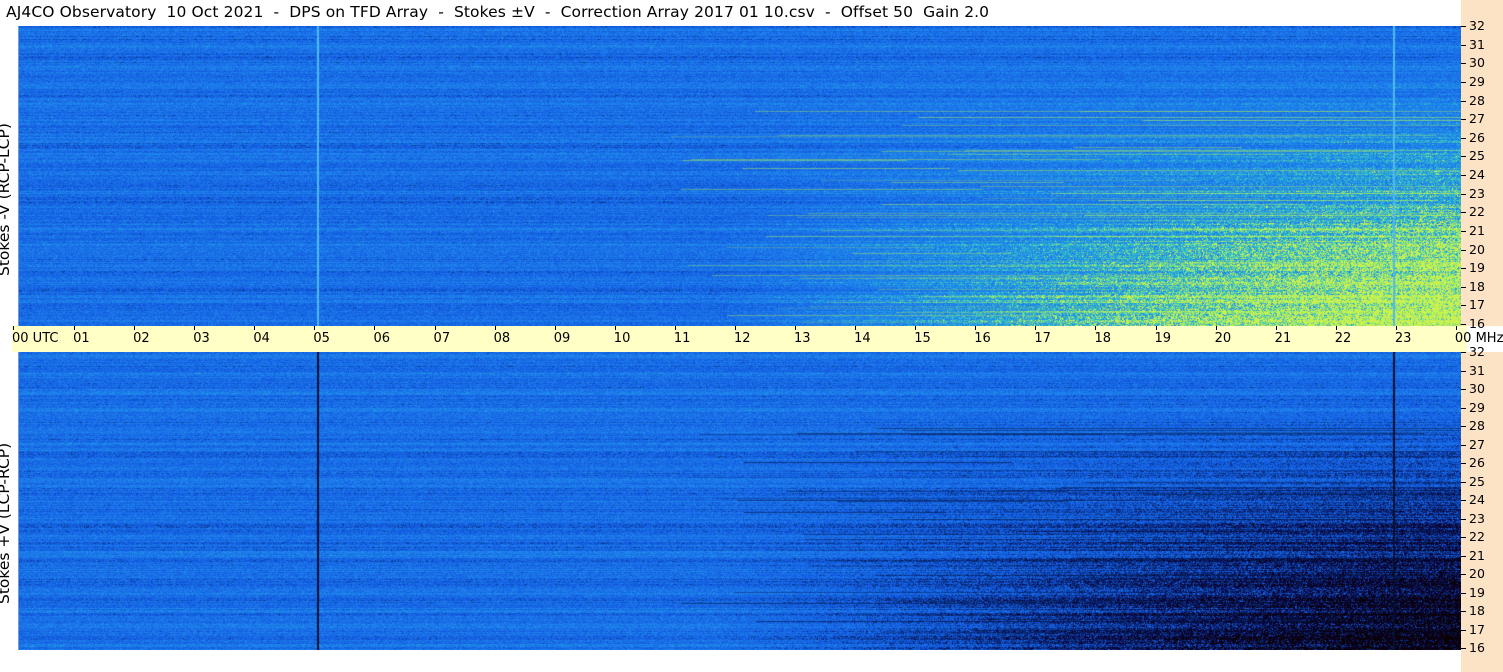 Image resolution: width=1503 pixels, height=672 pixels. Describe the element at coordinates (622, 338) in the screenshot. I see `time-label-10: 10` at that location.